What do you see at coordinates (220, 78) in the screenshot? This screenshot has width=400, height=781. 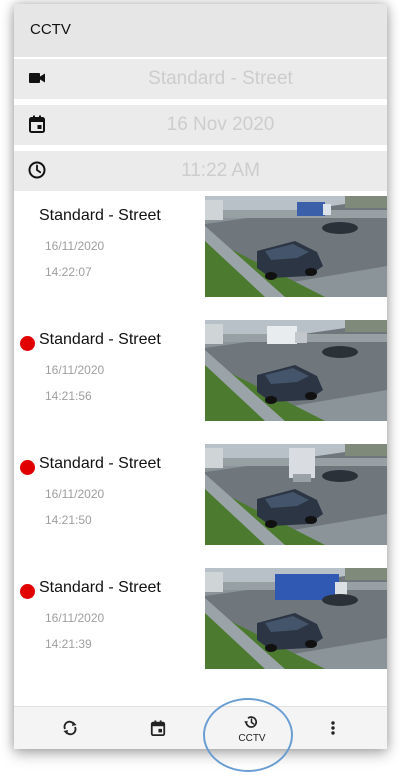 I see `camera-filter-value: Standard - Street` at bounding box center [220, 78].